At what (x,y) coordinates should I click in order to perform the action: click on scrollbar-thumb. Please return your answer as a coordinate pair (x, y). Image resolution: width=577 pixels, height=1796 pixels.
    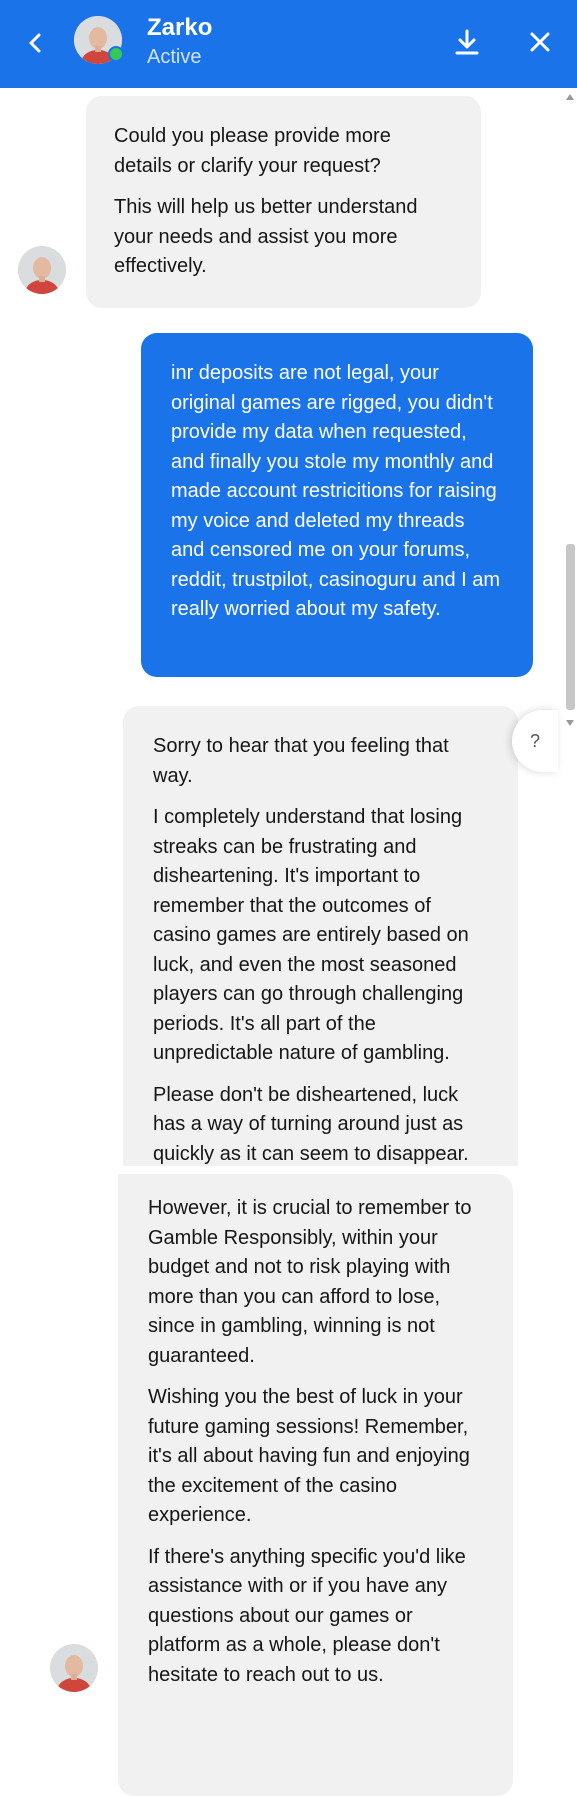
    Looking at the image, I should click on (570, 627).